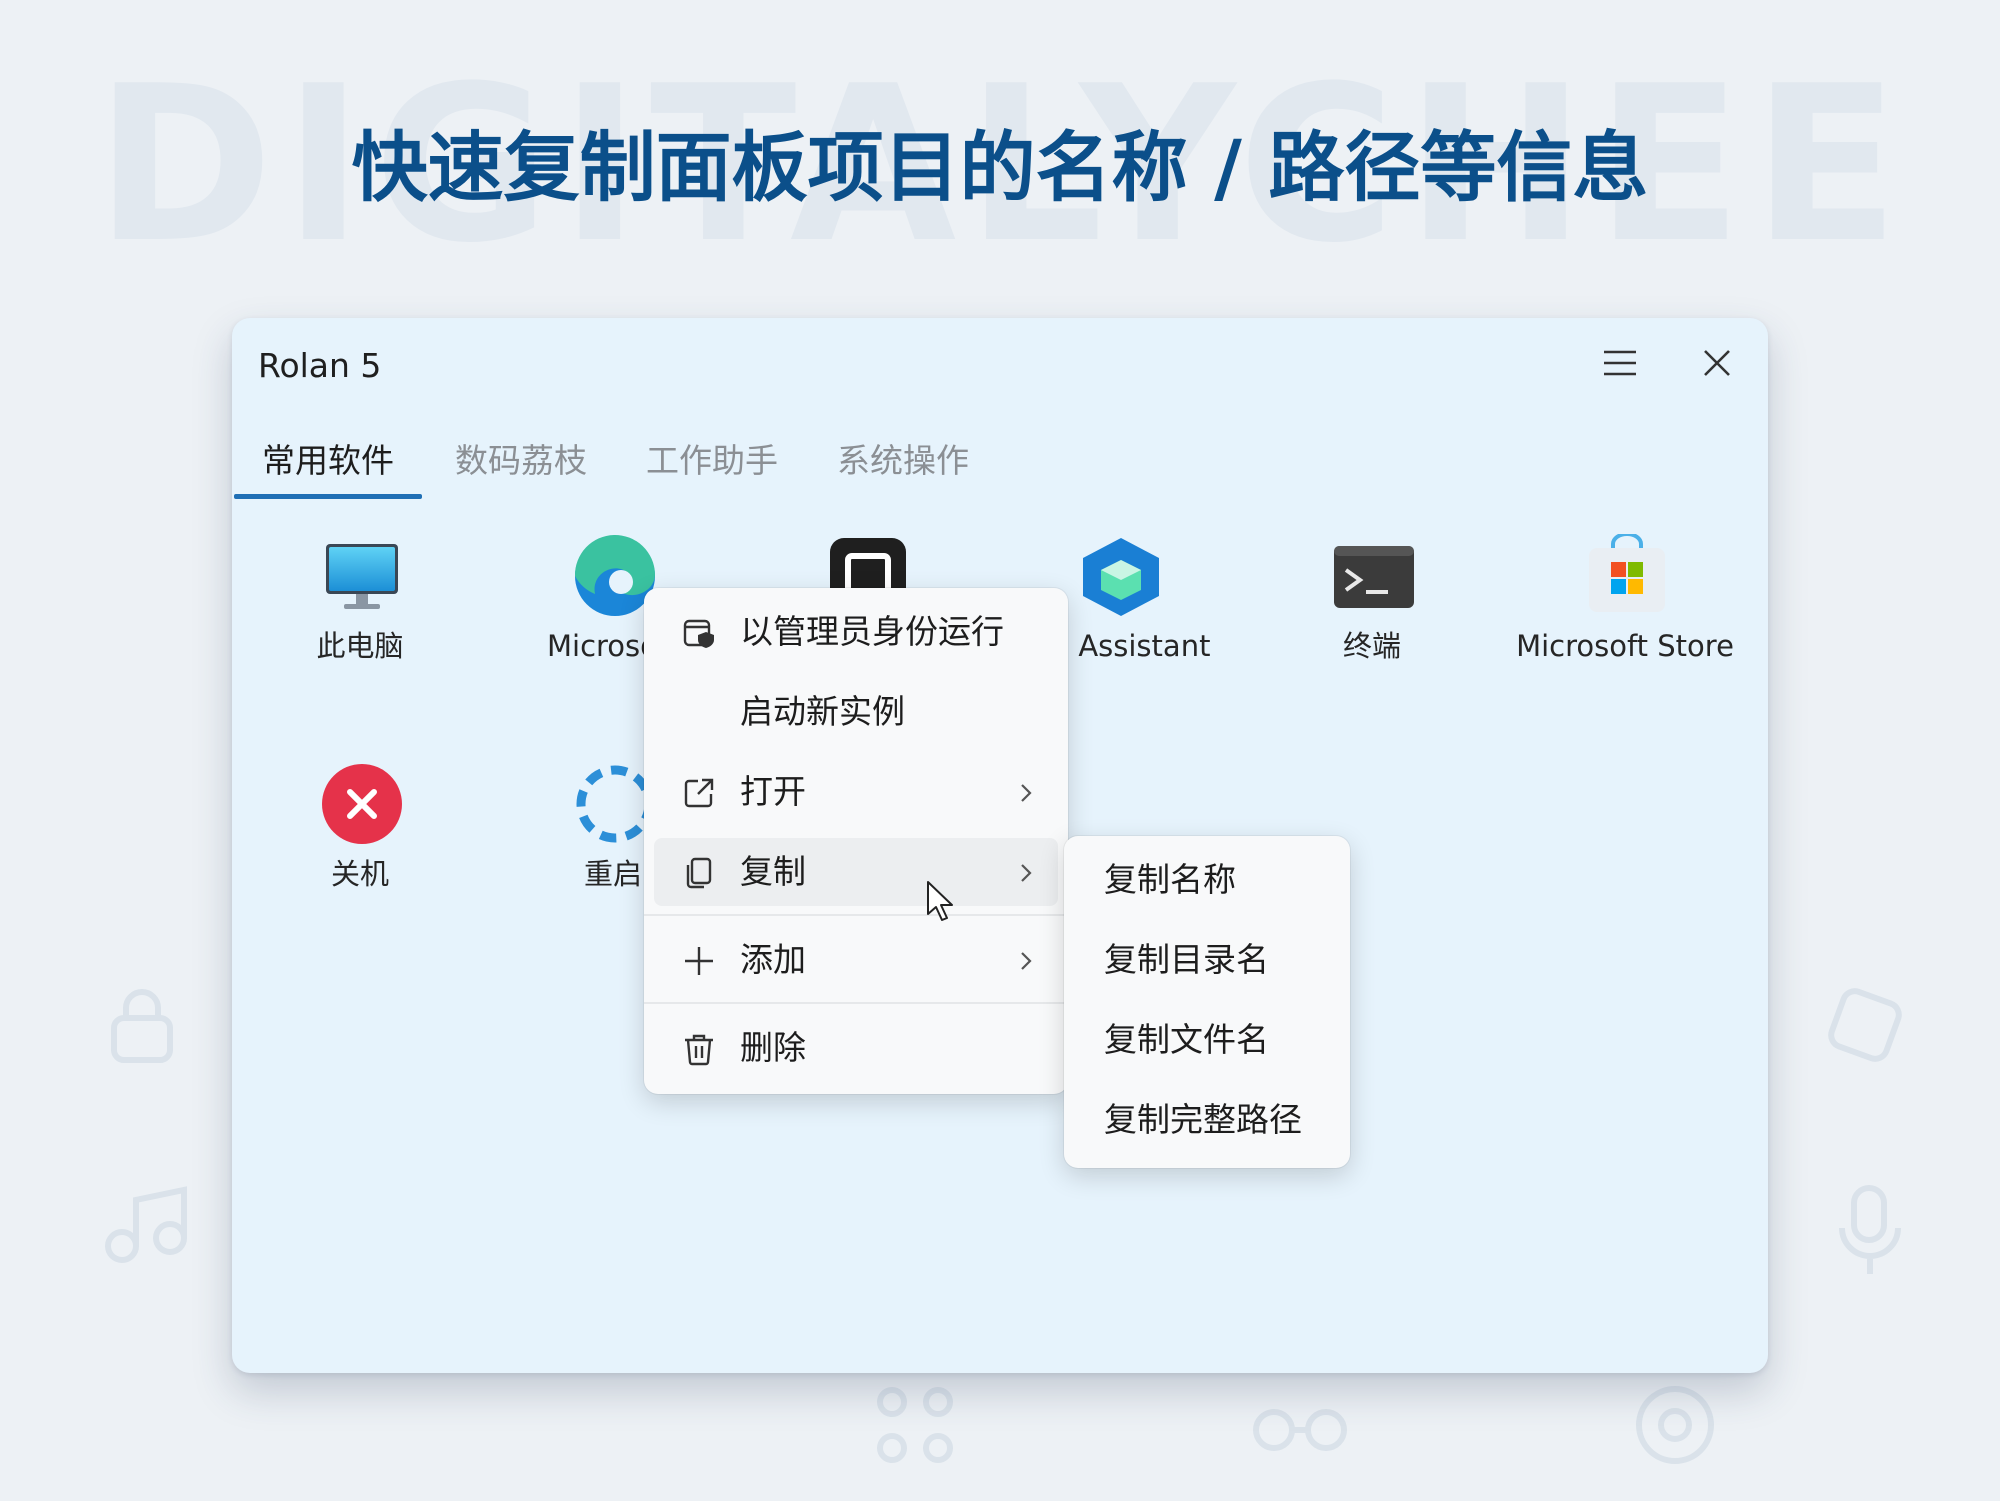 The width and height of the screenshot is (2000, 1501). I want to click on active-tab-indicator, so click(328, 496).